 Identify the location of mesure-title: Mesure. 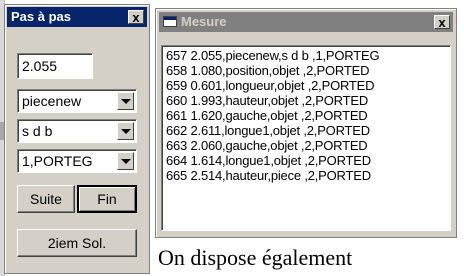
(204, 21).